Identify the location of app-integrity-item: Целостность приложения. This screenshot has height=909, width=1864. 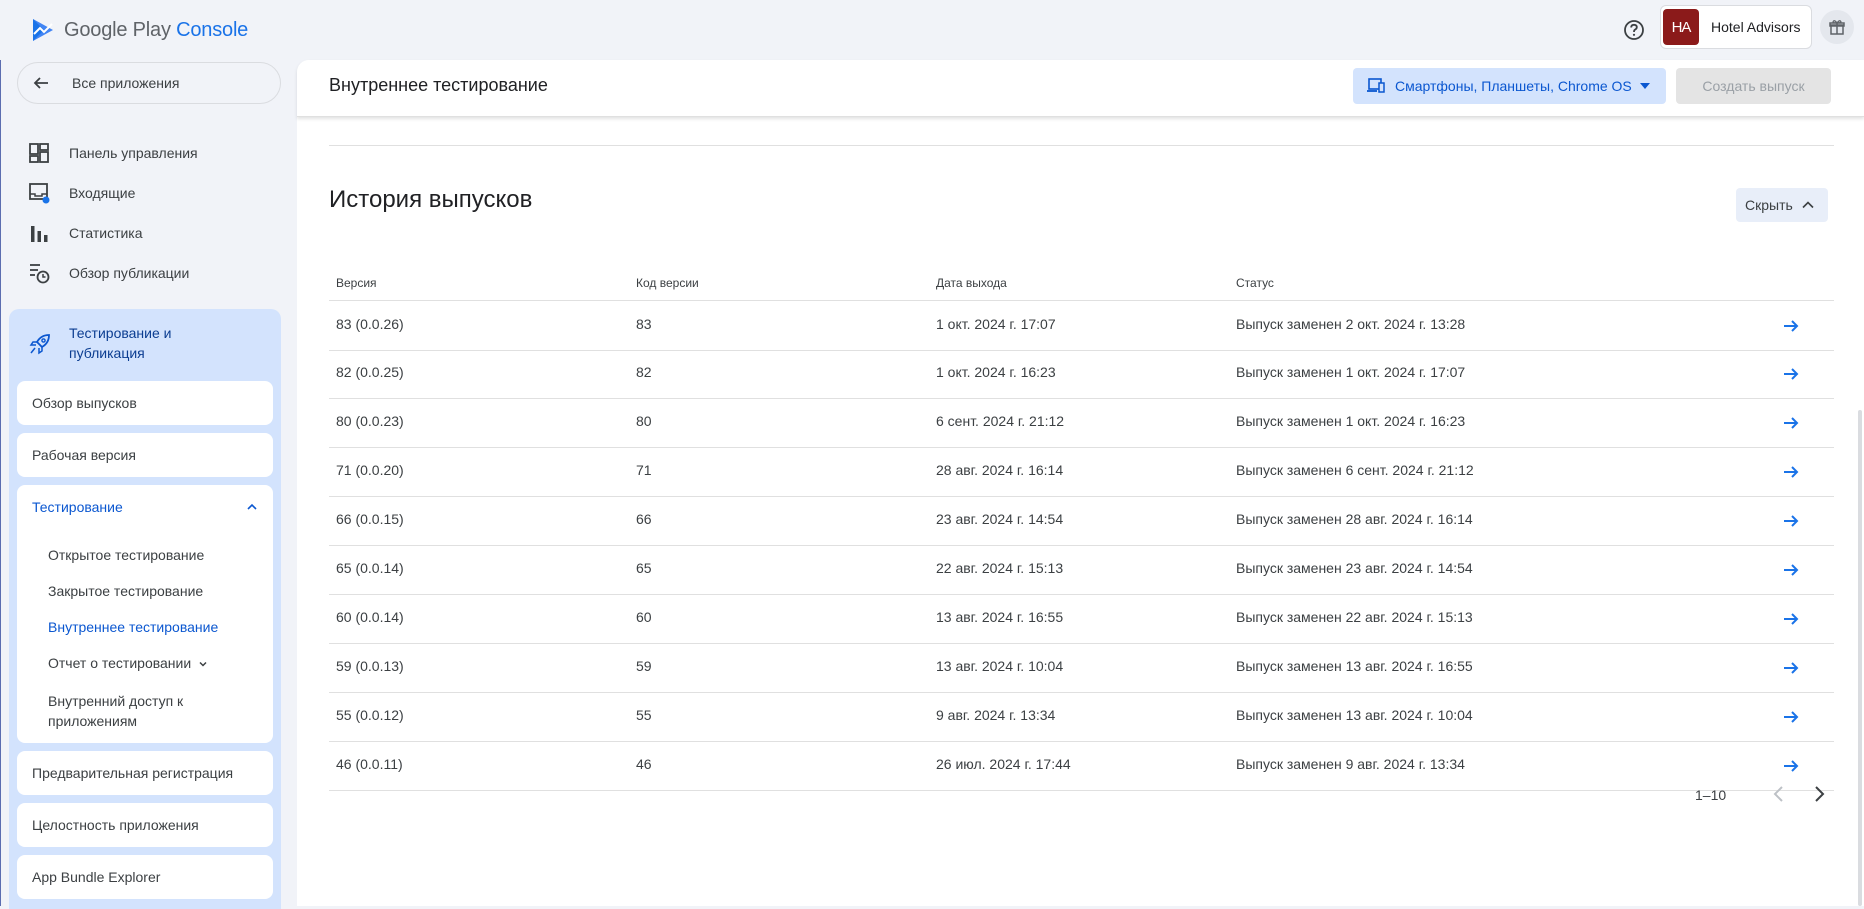
(145, 825).